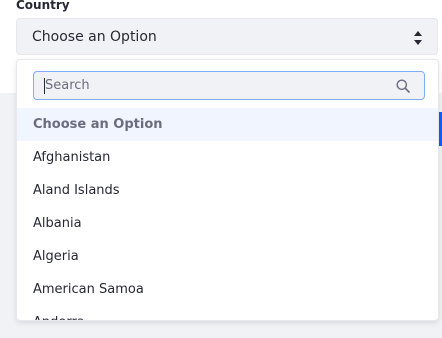 This screenshot has width=442, height=338. What do you see at coordinates (227, 223) in the screenshot?
I see `option-albania: Albania` at bounding box center [227, 223].